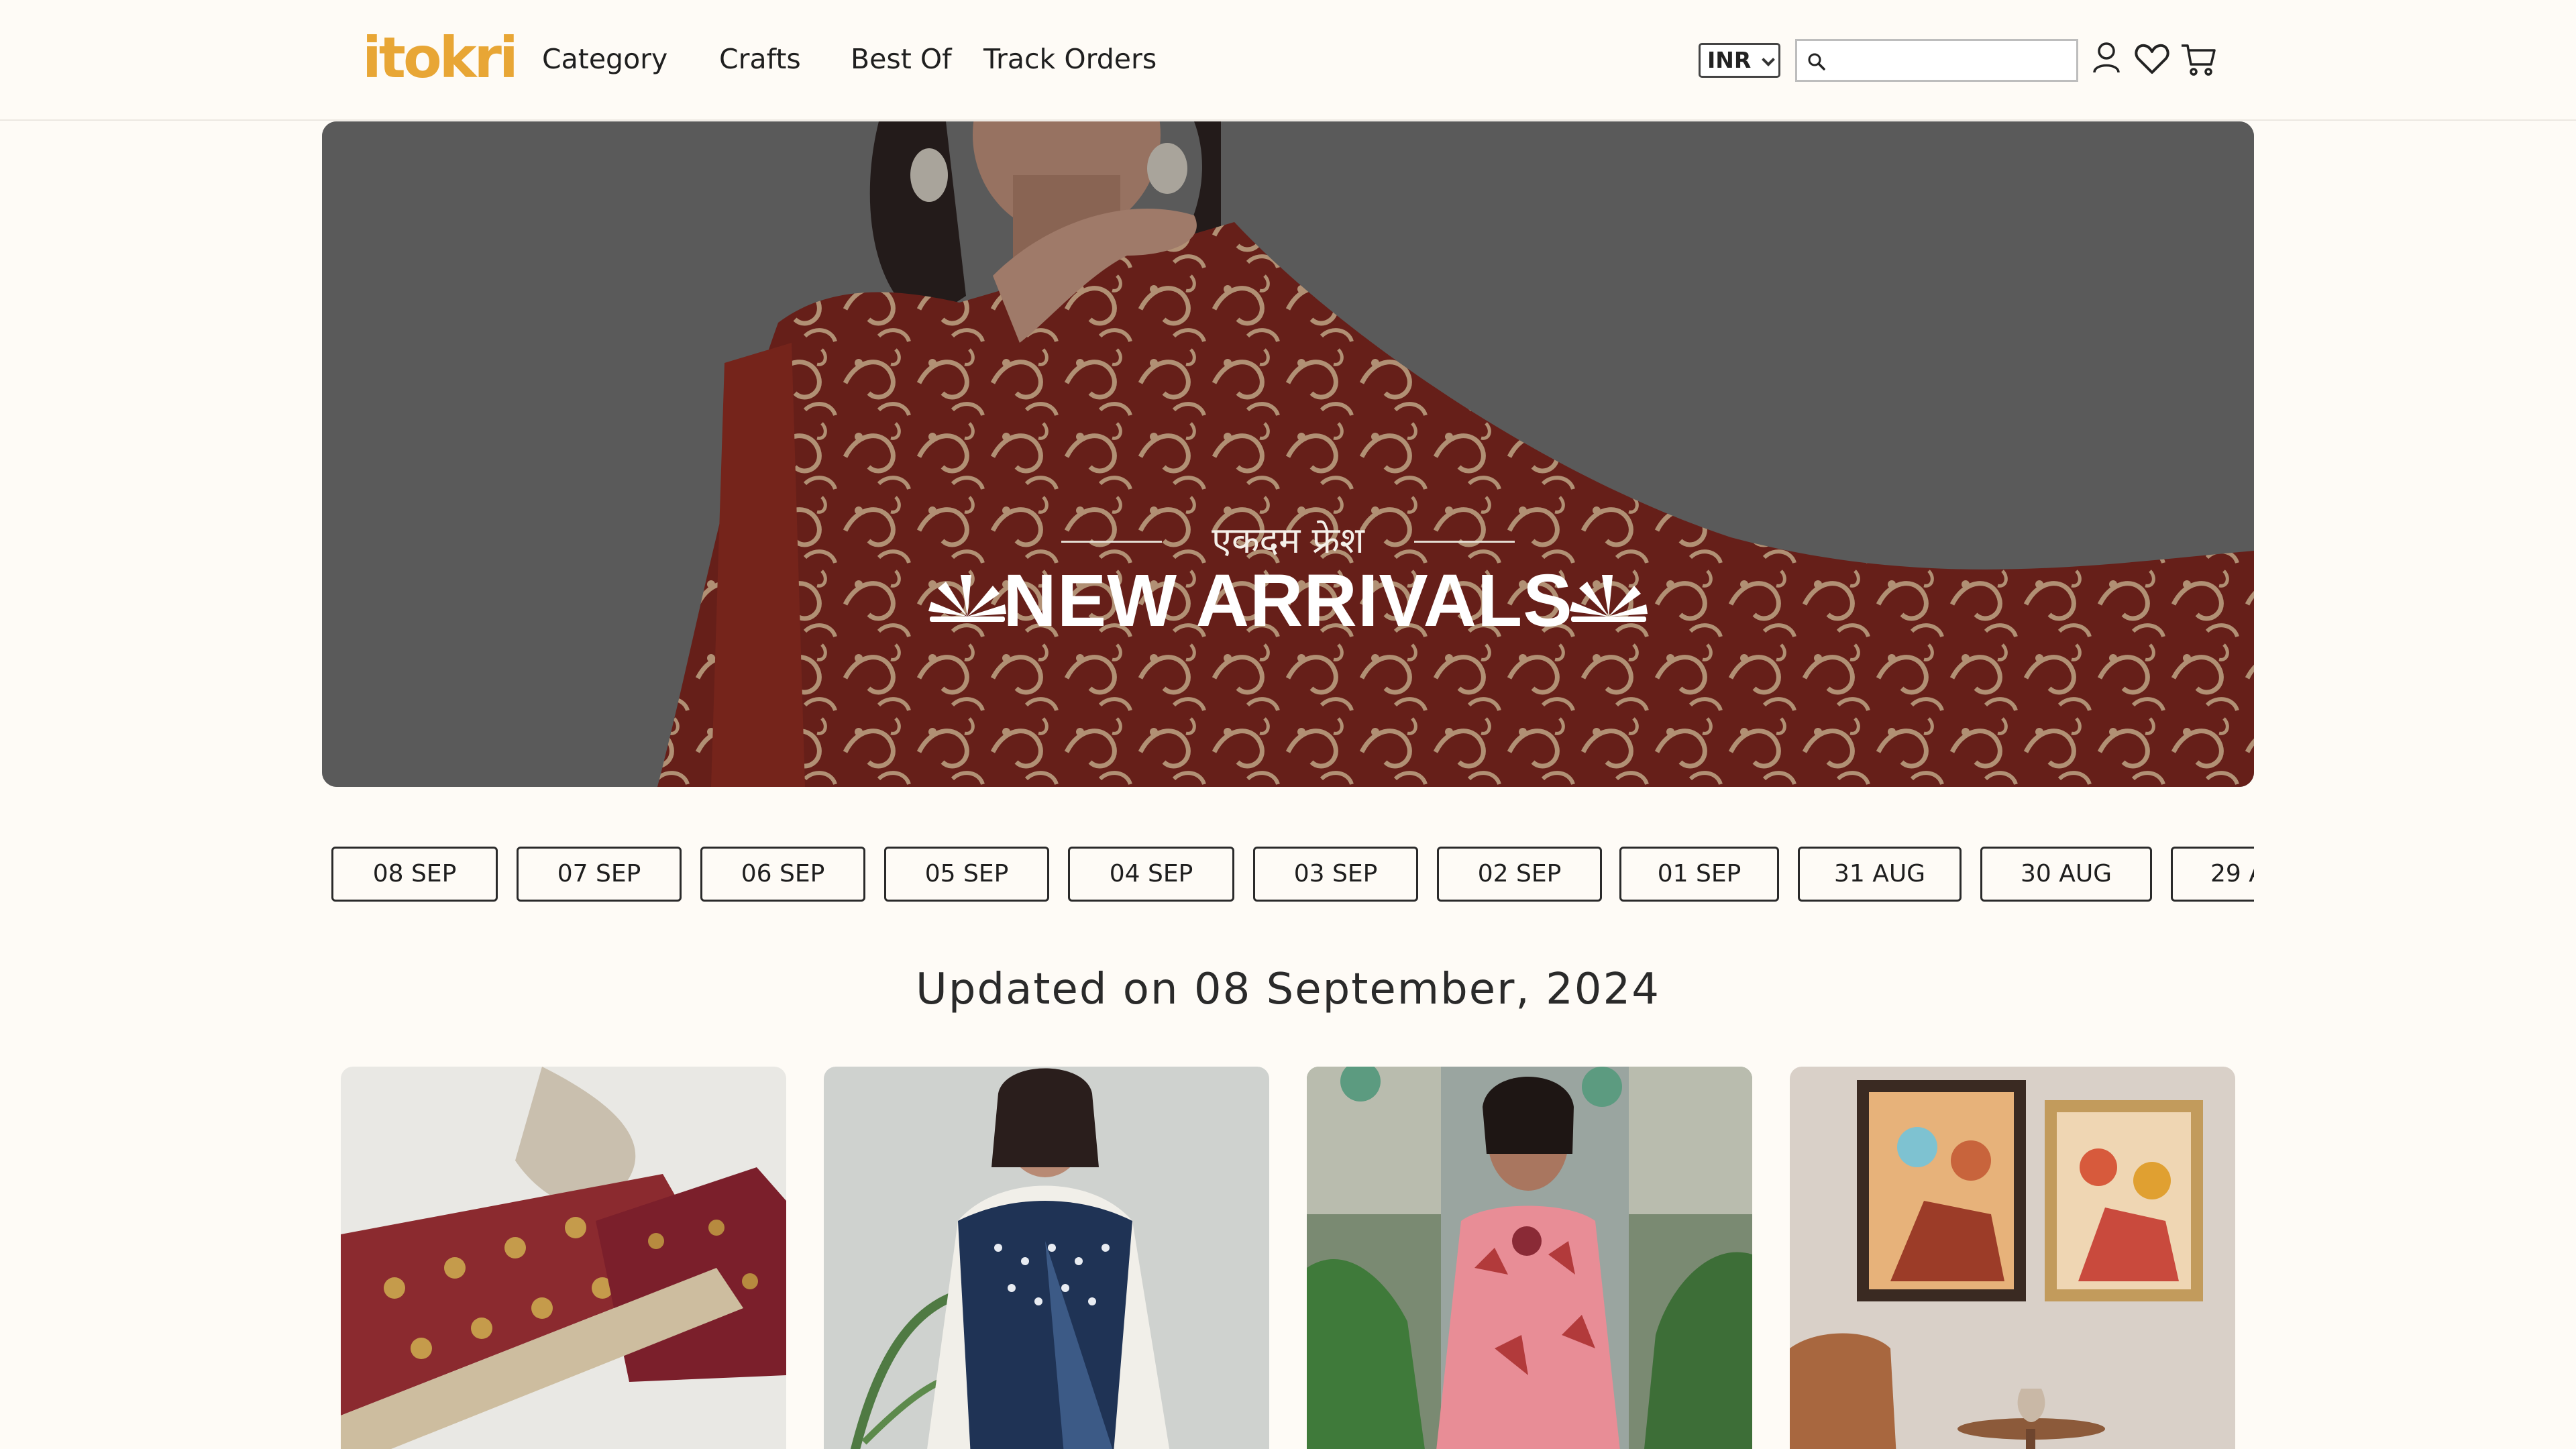  What do you see at coordinates (604, 59) in the screenshot?
I see `nav-category: Category` at bounding box center [604, 59].